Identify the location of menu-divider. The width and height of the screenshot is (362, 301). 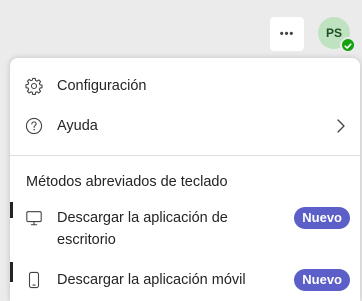
(185, 155).